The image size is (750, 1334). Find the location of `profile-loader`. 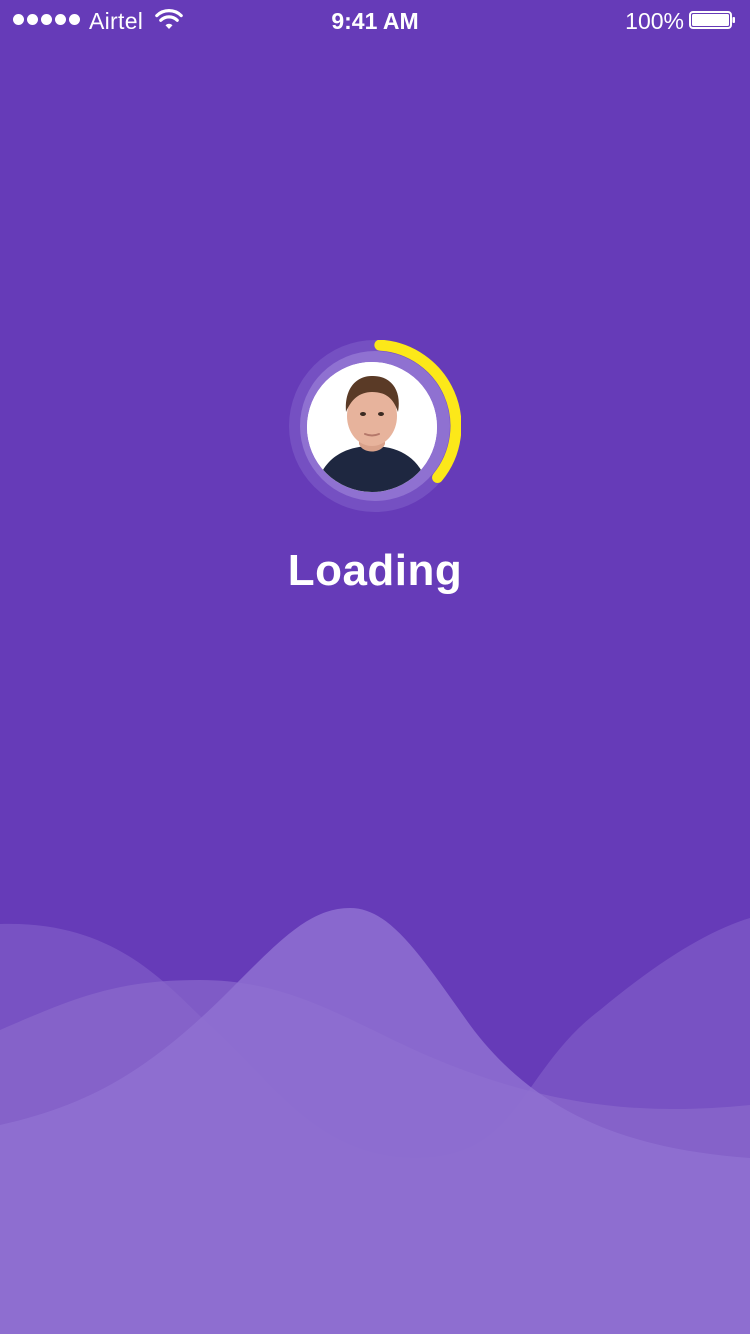

profile-loader is located at coordinates (375, 426).